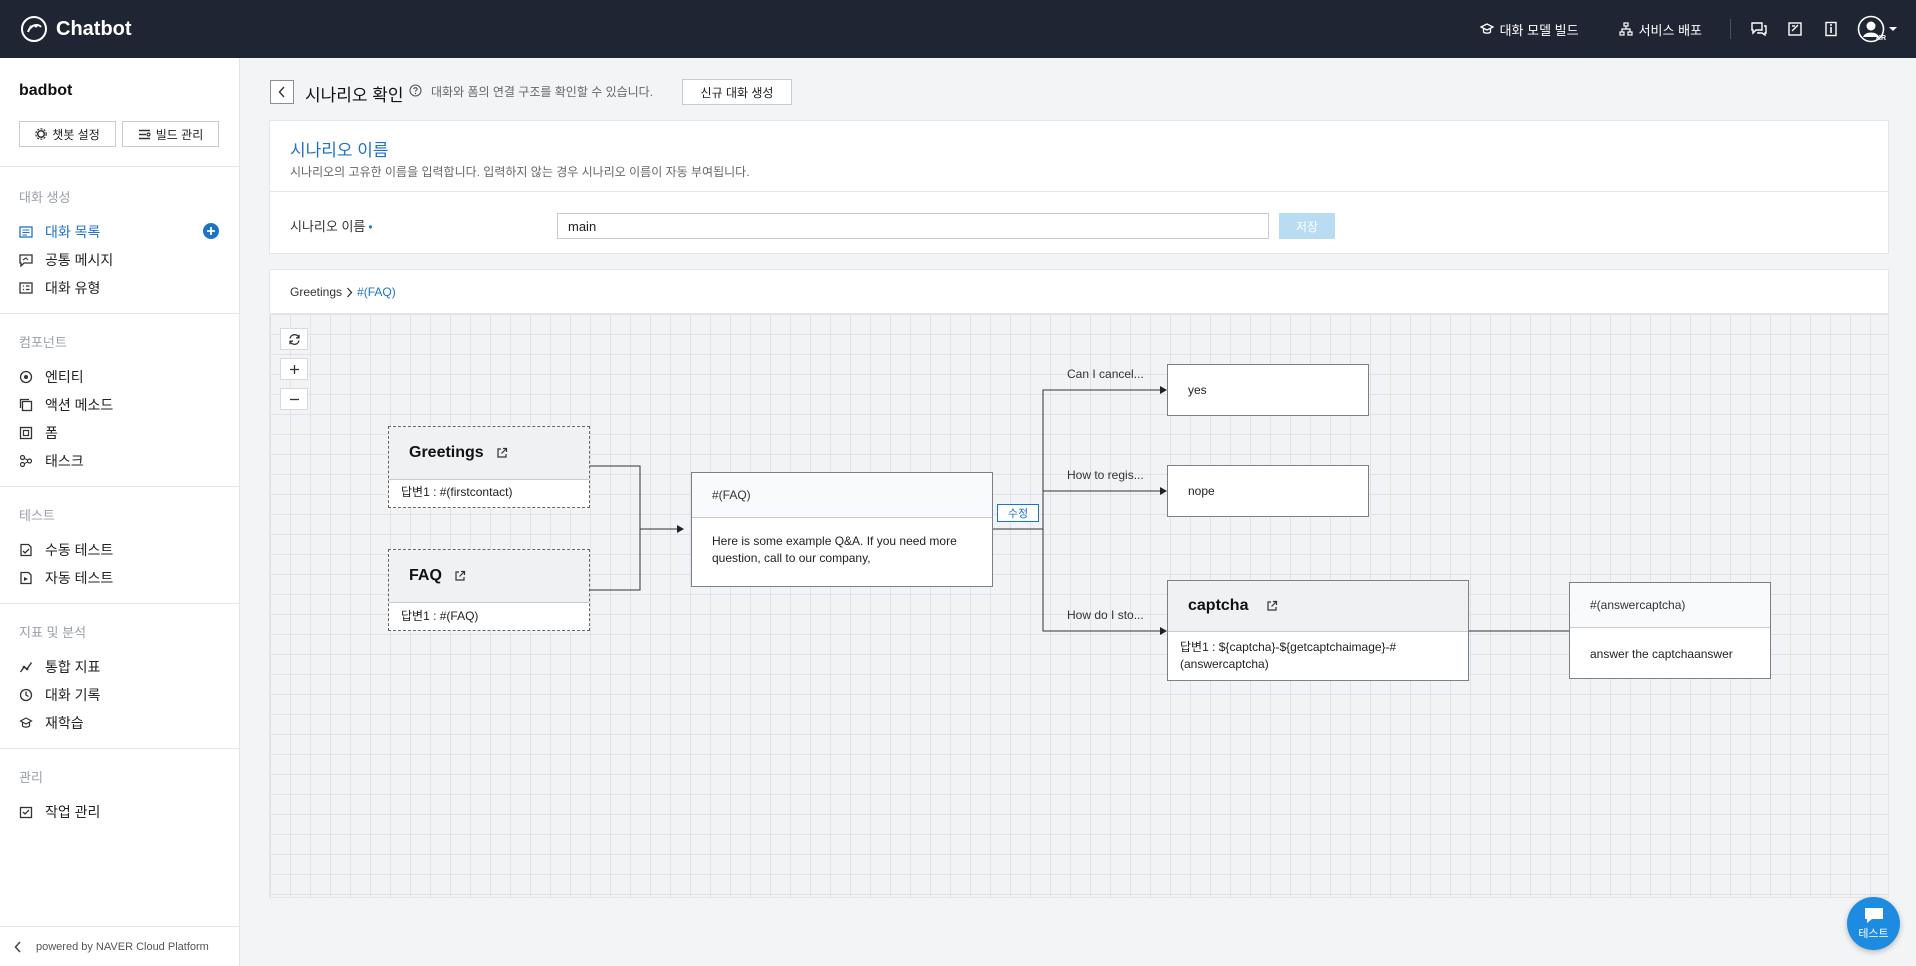 The height and width of the screenshot is (966, 1916). I want to click on section-test: 테스트, so click(37, 515).